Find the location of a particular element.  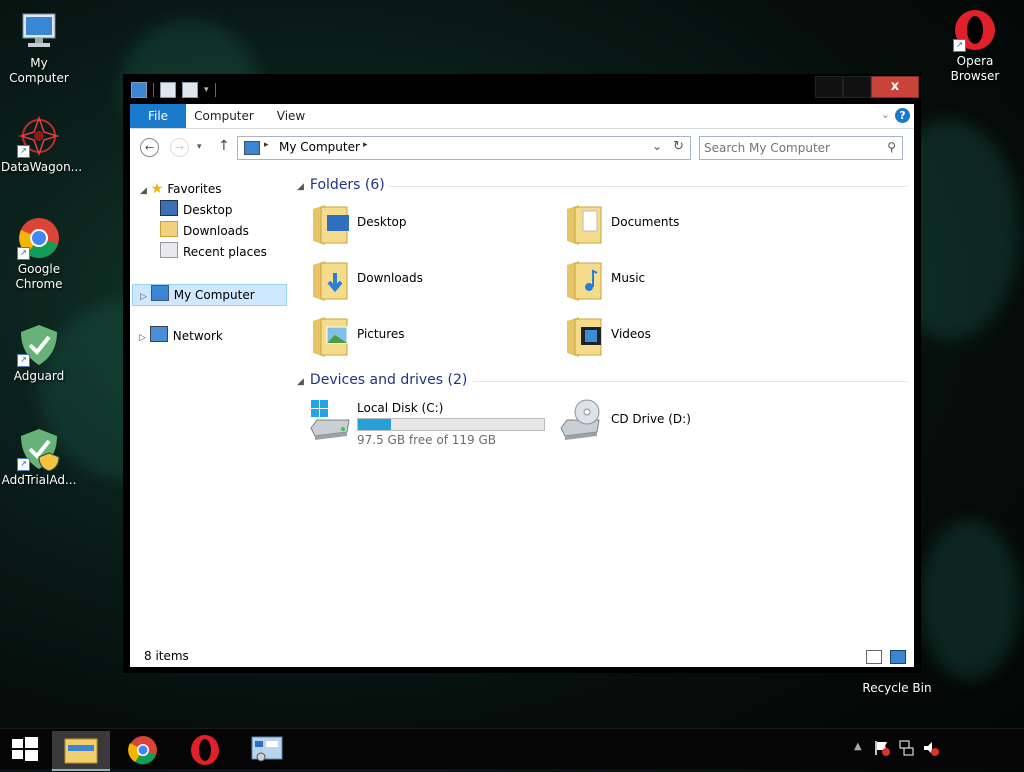

folder-label: Desktop is located at coordinates (382, 222).